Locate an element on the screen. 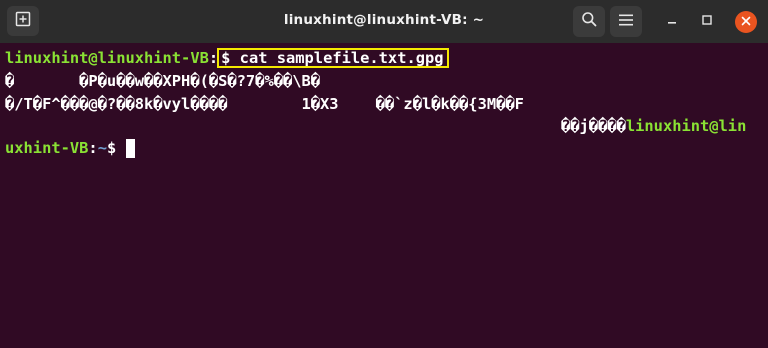 The image size is (768, 348). maximize-button is located at coordinates (707, 21).